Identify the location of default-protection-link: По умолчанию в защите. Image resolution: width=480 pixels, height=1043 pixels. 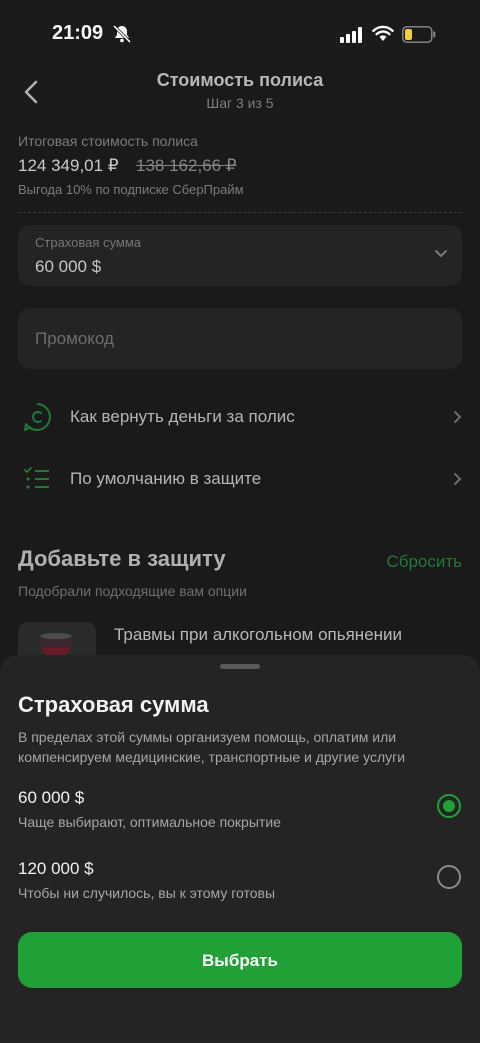
(240, 478).